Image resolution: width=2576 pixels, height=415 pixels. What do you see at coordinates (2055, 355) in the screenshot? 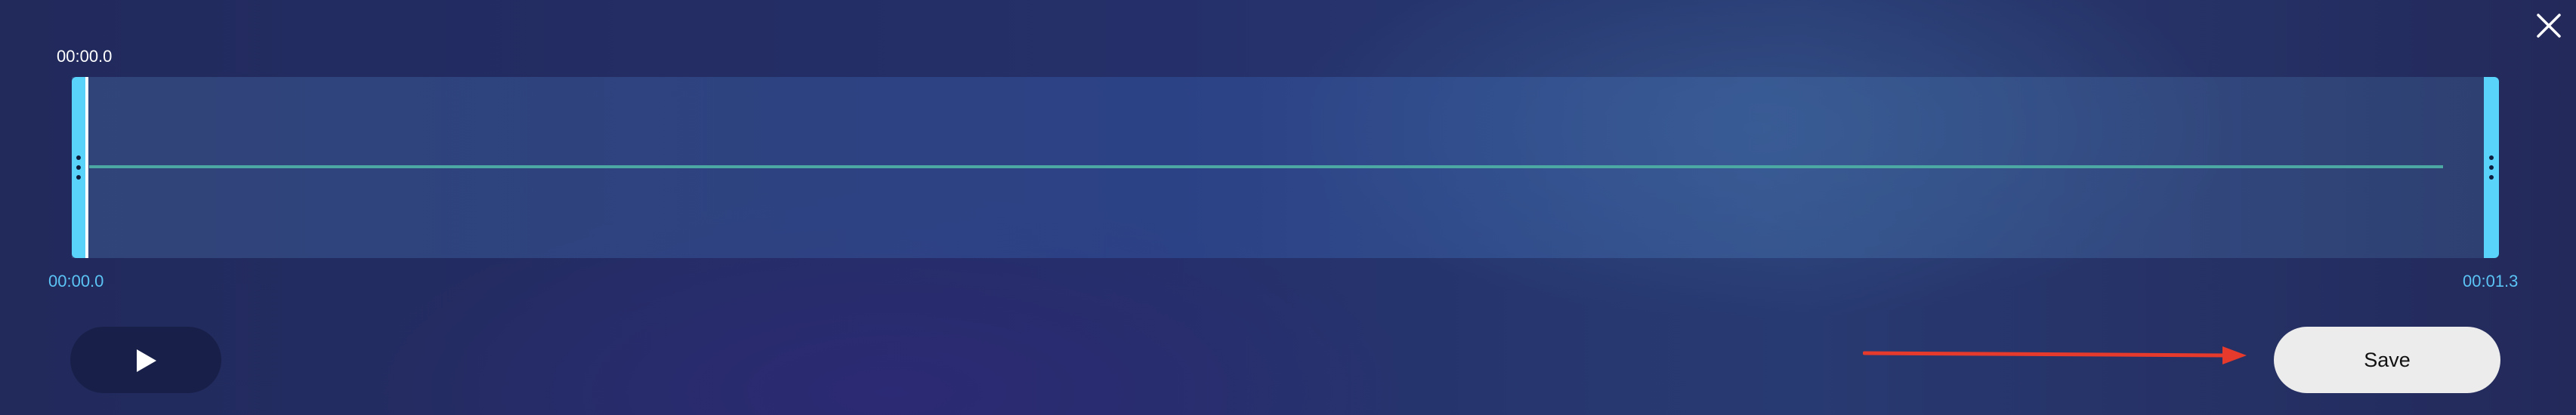
I see `annotation-arrow-icon` at bounding box center [2055, 355].